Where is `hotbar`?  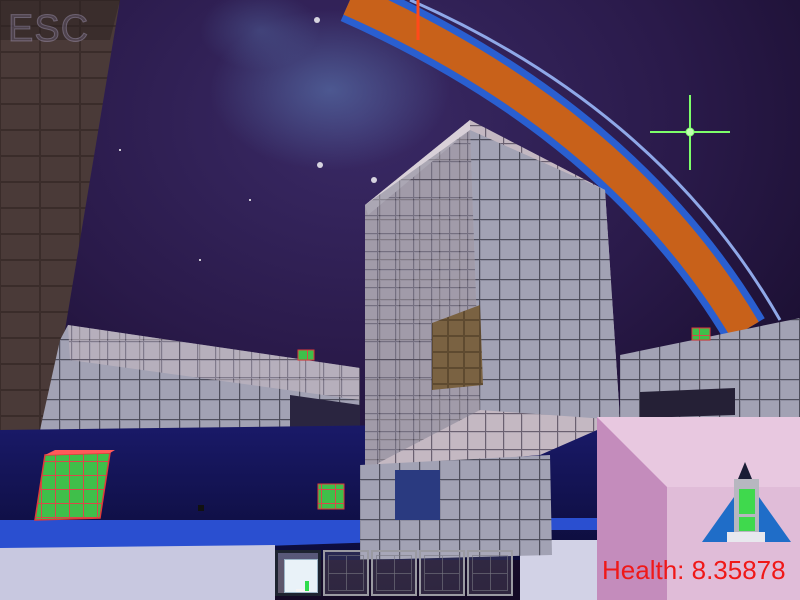
hotbar is located at coordinates (400, 575).